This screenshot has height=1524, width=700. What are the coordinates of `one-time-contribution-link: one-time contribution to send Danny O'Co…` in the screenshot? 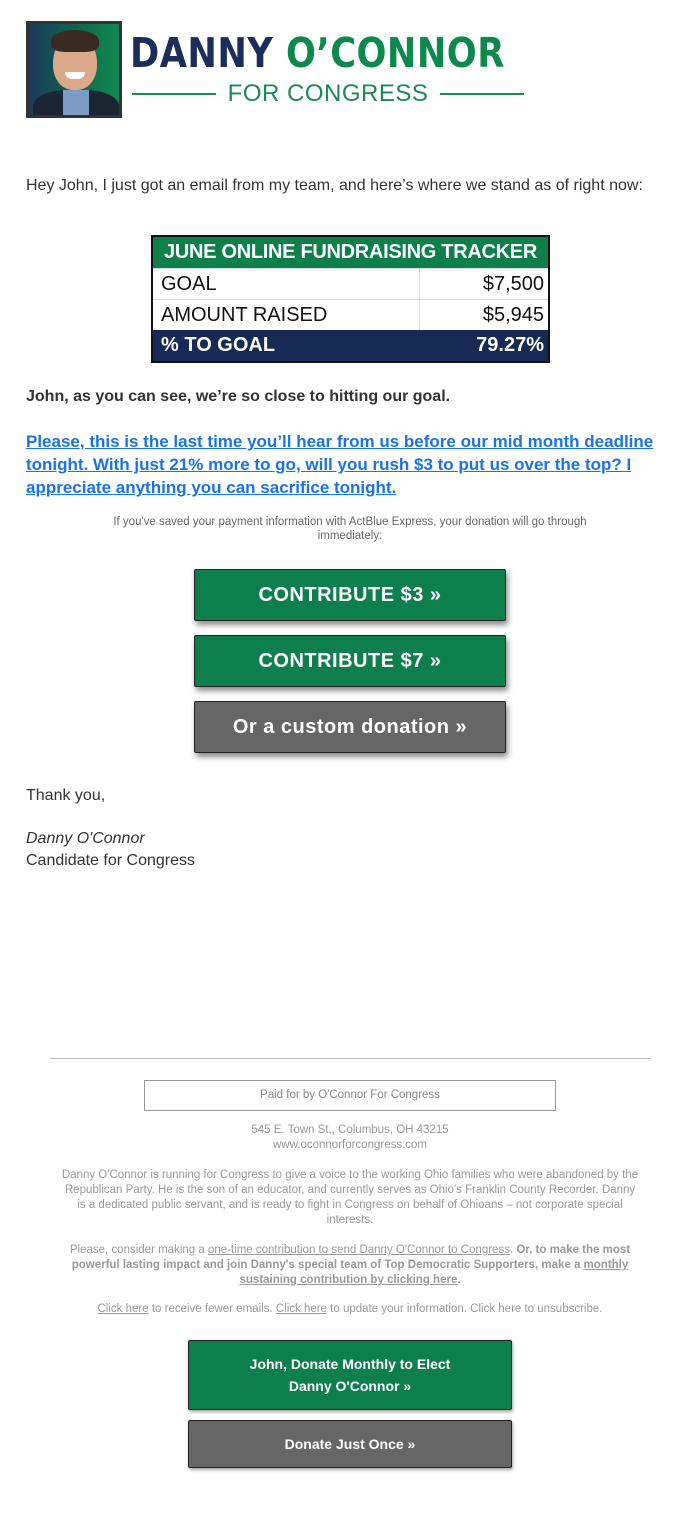 It's located at (359, 1250).